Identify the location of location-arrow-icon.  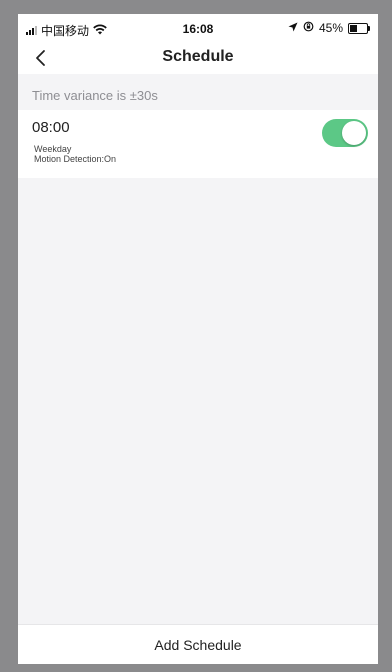
(293, 28).